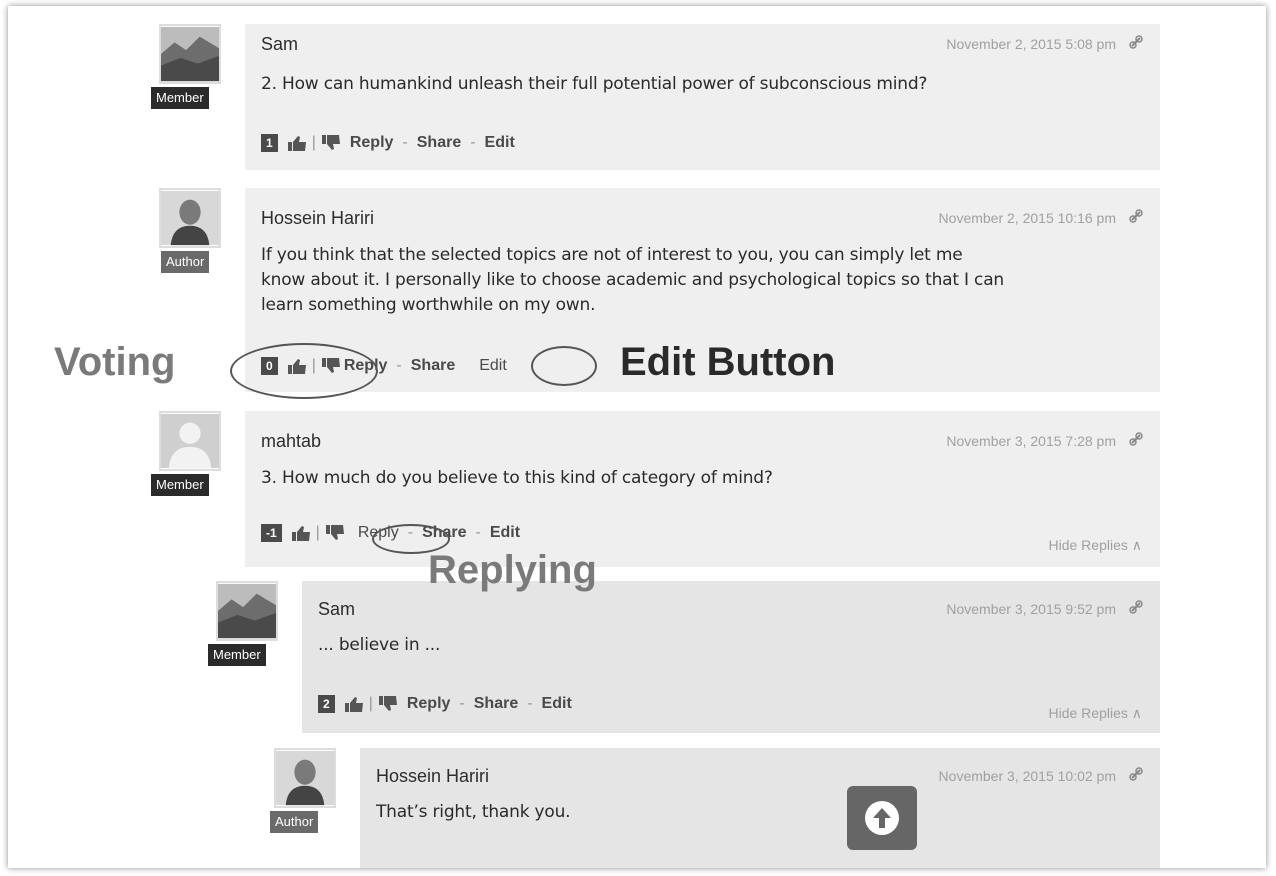 This screenshot has height=876, width=1276. I want to click on role-badge: Author, so click(294, 822).